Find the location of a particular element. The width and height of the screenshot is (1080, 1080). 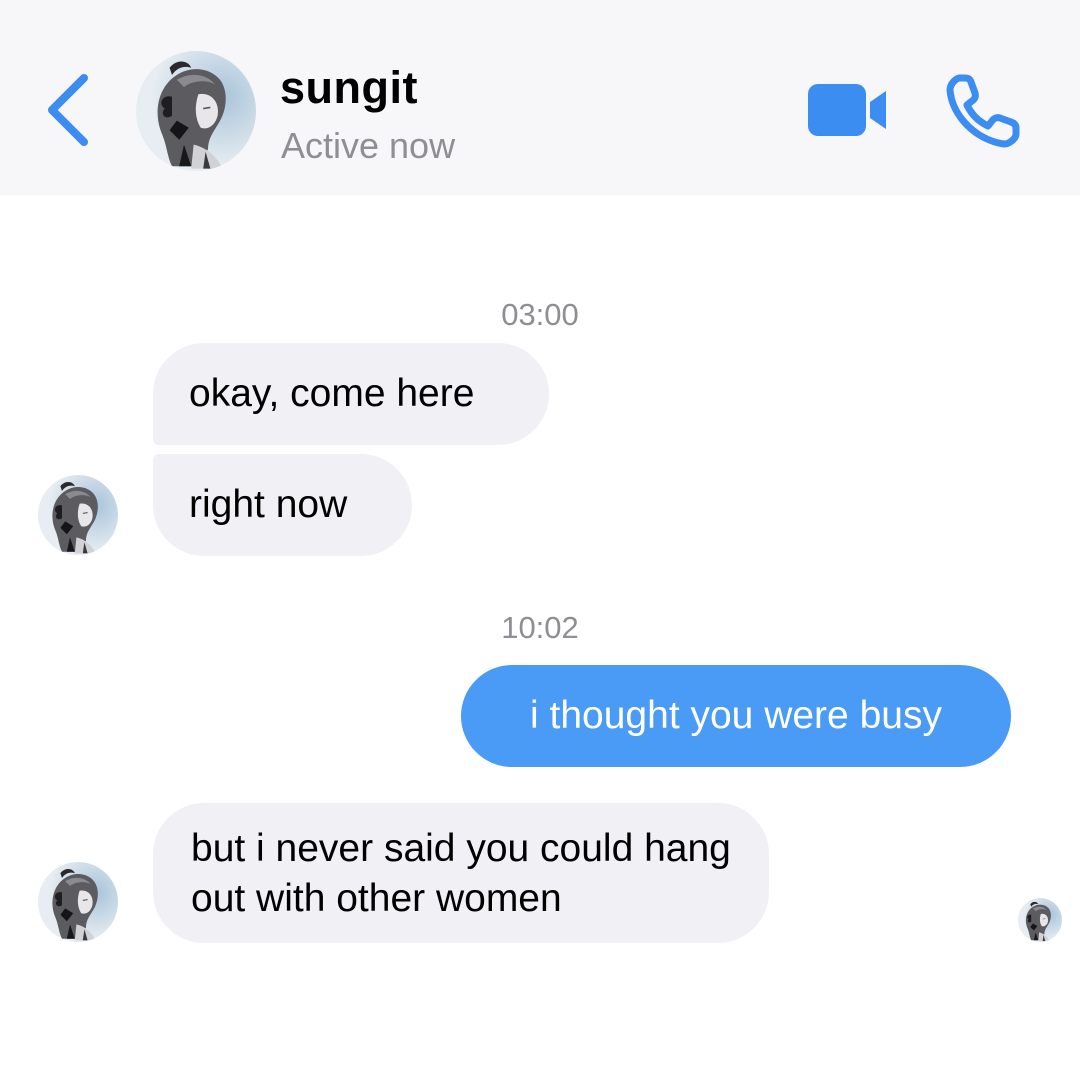

outgoing-message: i thought you were busy is located at coordinates (736, 716).